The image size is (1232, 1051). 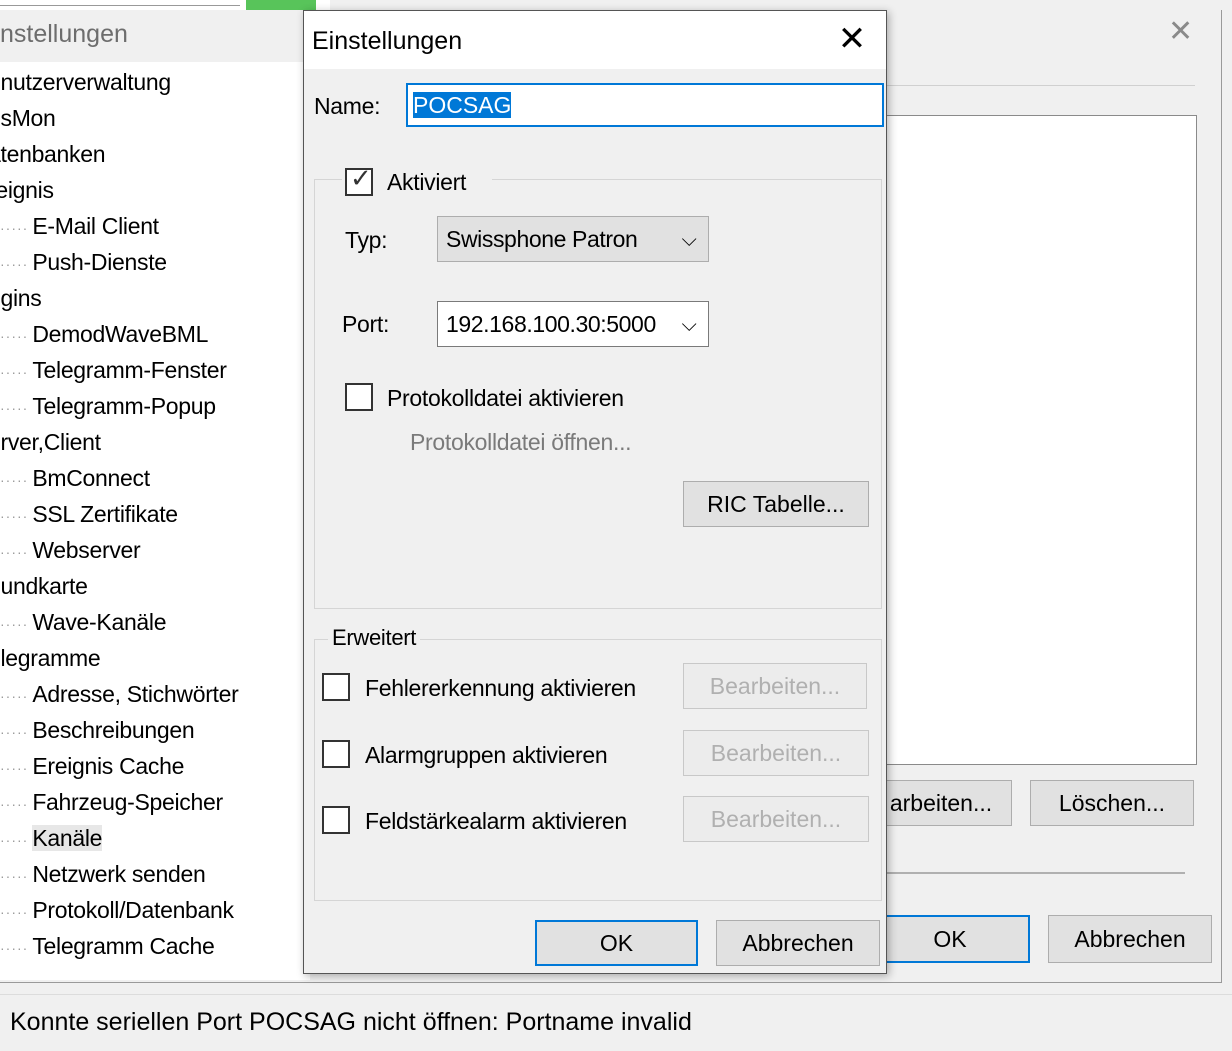 What do you see at coordinates (95, 226) in the screenshot?
I see `tree-item-label: E-Mail Client` at bounding box center [95, 226].